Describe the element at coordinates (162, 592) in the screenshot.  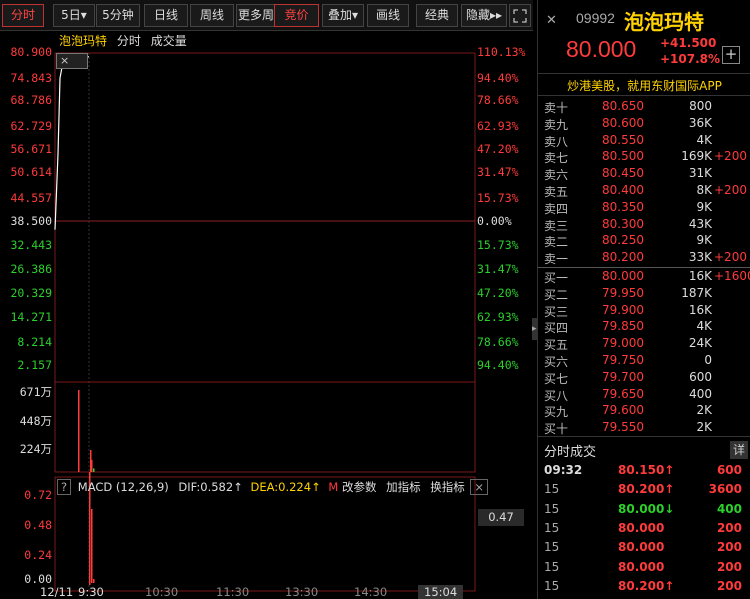
I see `time-tick: 10:30` at that location.